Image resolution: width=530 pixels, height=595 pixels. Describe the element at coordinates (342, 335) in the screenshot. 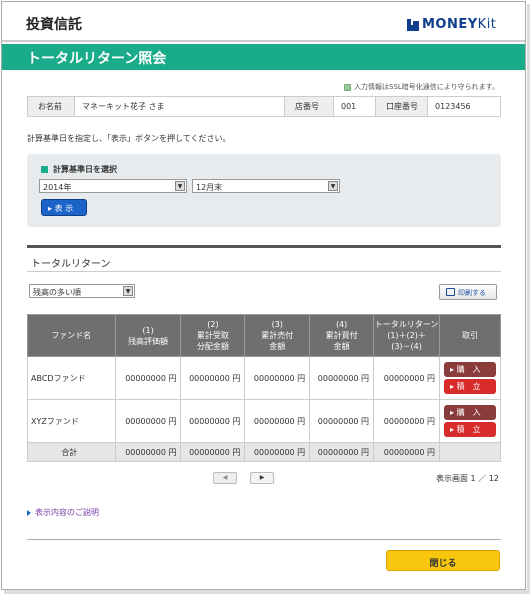

I see `header-bought: (4) 累計買付 金額` at that location.